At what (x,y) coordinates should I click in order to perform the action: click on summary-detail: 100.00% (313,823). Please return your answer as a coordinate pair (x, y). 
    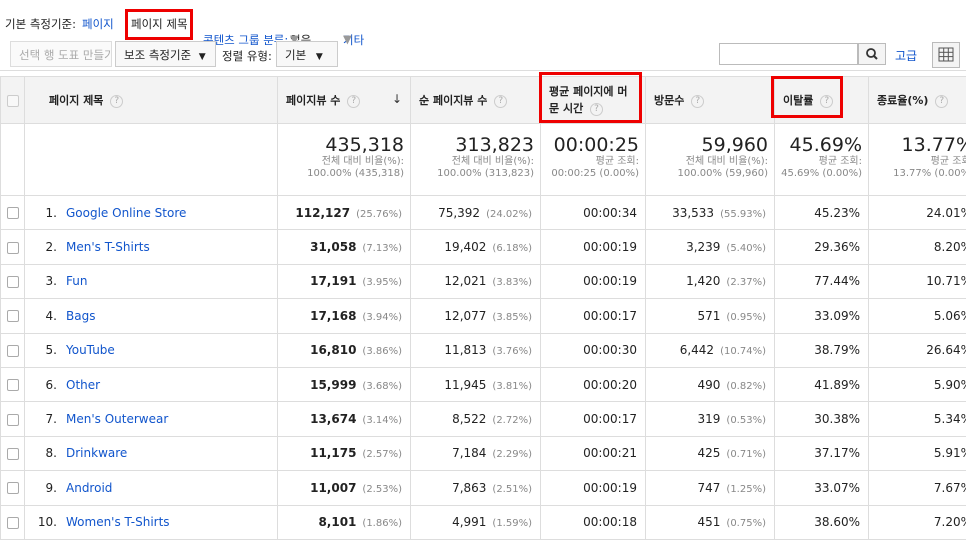
    Looking at the image, I should click on (485, 173).